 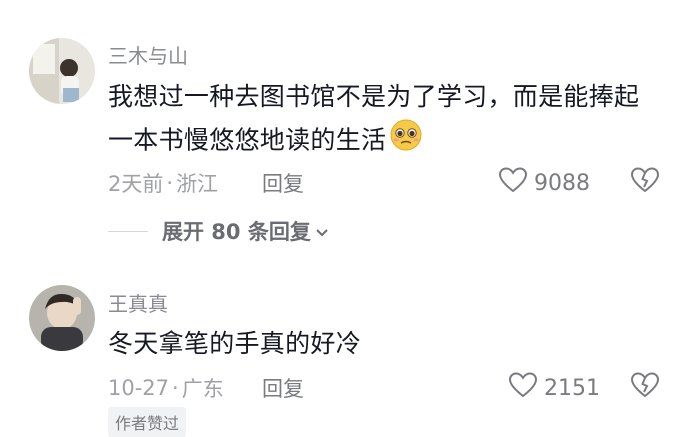 What do you see at coordinates (235, 343) in the screenshot?
I see `comment-text: 冬天拿笔的手真的好冷` at bounding box center [235, 343].